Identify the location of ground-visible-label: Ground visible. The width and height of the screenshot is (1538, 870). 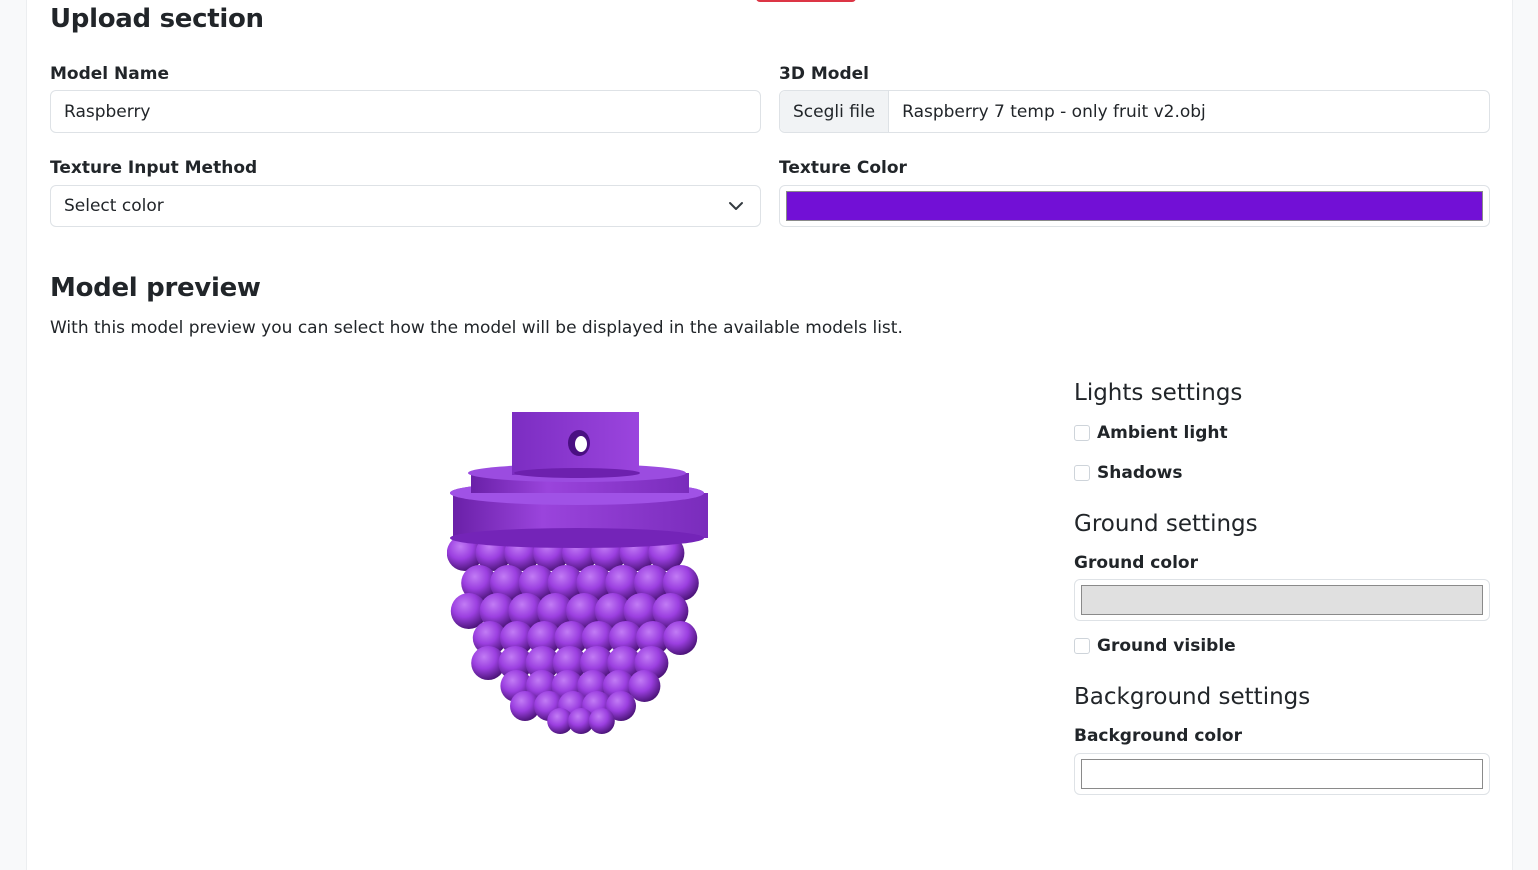
(1166, 646).